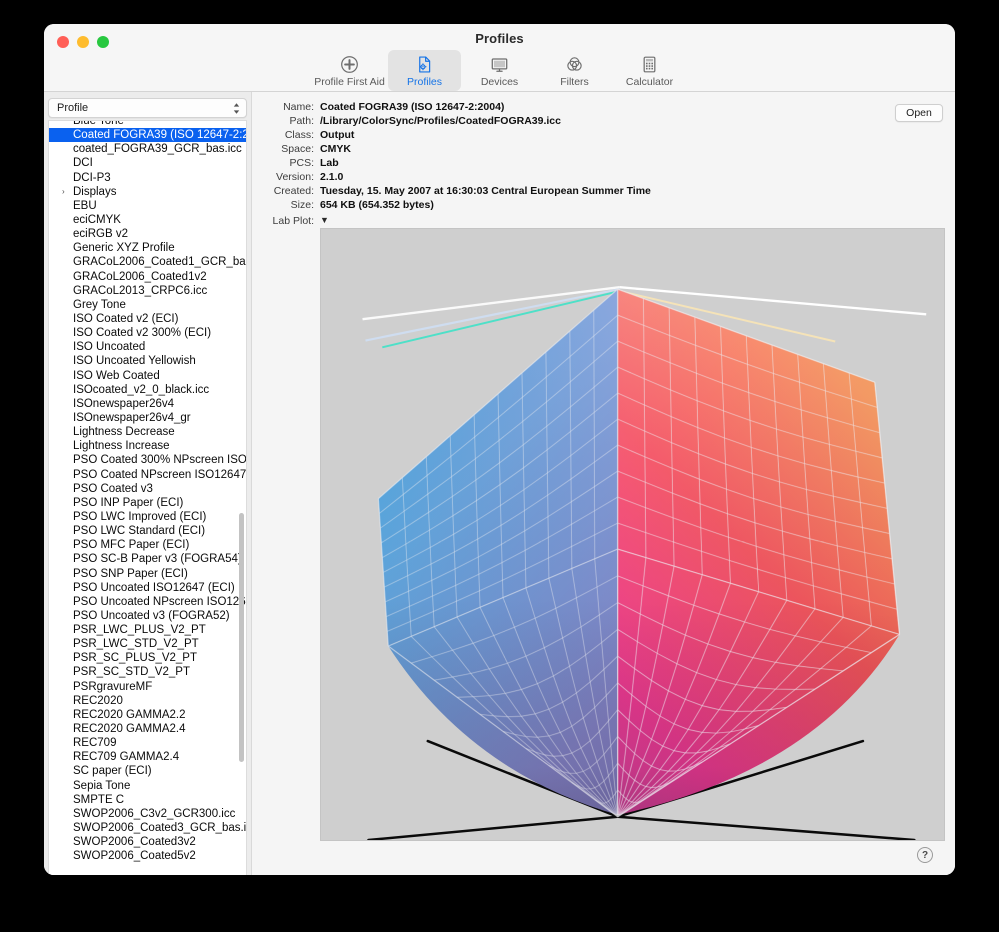 The width and height of the screenshot is (999, 932). I want to click on list-item: Sepia Tone, so click(147, 786).